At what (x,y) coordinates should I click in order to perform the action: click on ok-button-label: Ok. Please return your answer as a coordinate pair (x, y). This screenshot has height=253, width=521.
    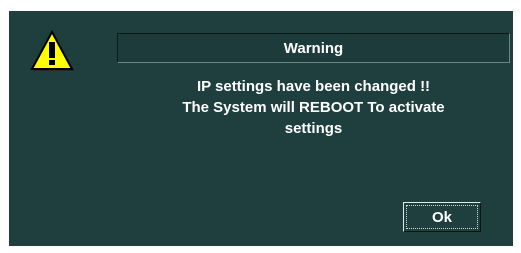
    Looking at the image, I should click on (441, 217).